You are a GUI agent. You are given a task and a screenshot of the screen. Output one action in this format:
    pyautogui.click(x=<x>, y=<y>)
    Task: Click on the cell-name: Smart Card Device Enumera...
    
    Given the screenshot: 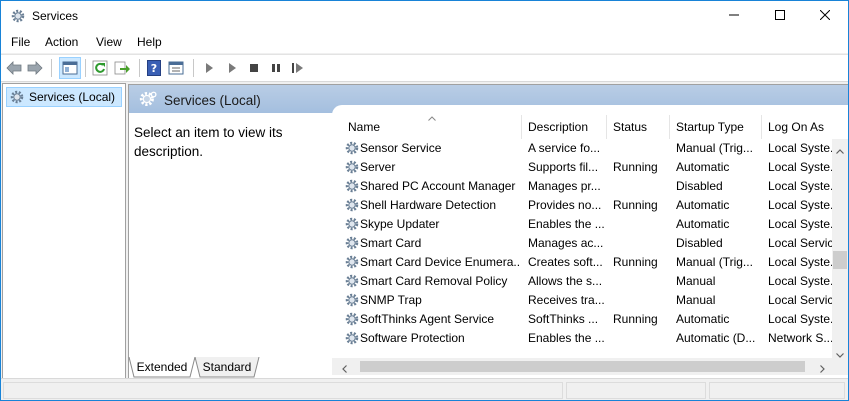 What is the action you would take?
    pyautogui.click(x=440, y=262)
    